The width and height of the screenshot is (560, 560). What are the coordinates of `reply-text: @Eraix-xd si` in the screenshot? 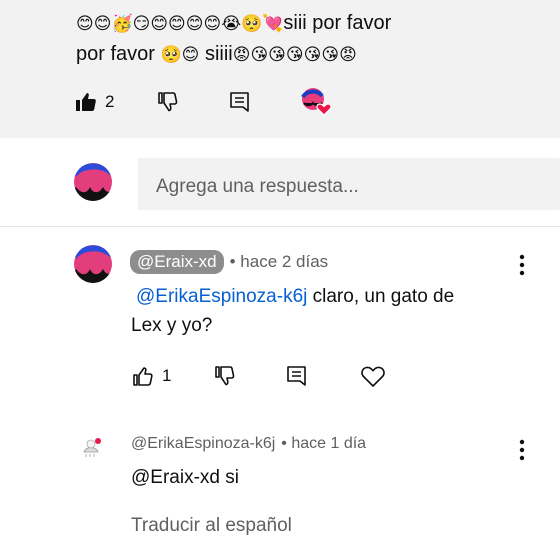 It's located at (185, 477).